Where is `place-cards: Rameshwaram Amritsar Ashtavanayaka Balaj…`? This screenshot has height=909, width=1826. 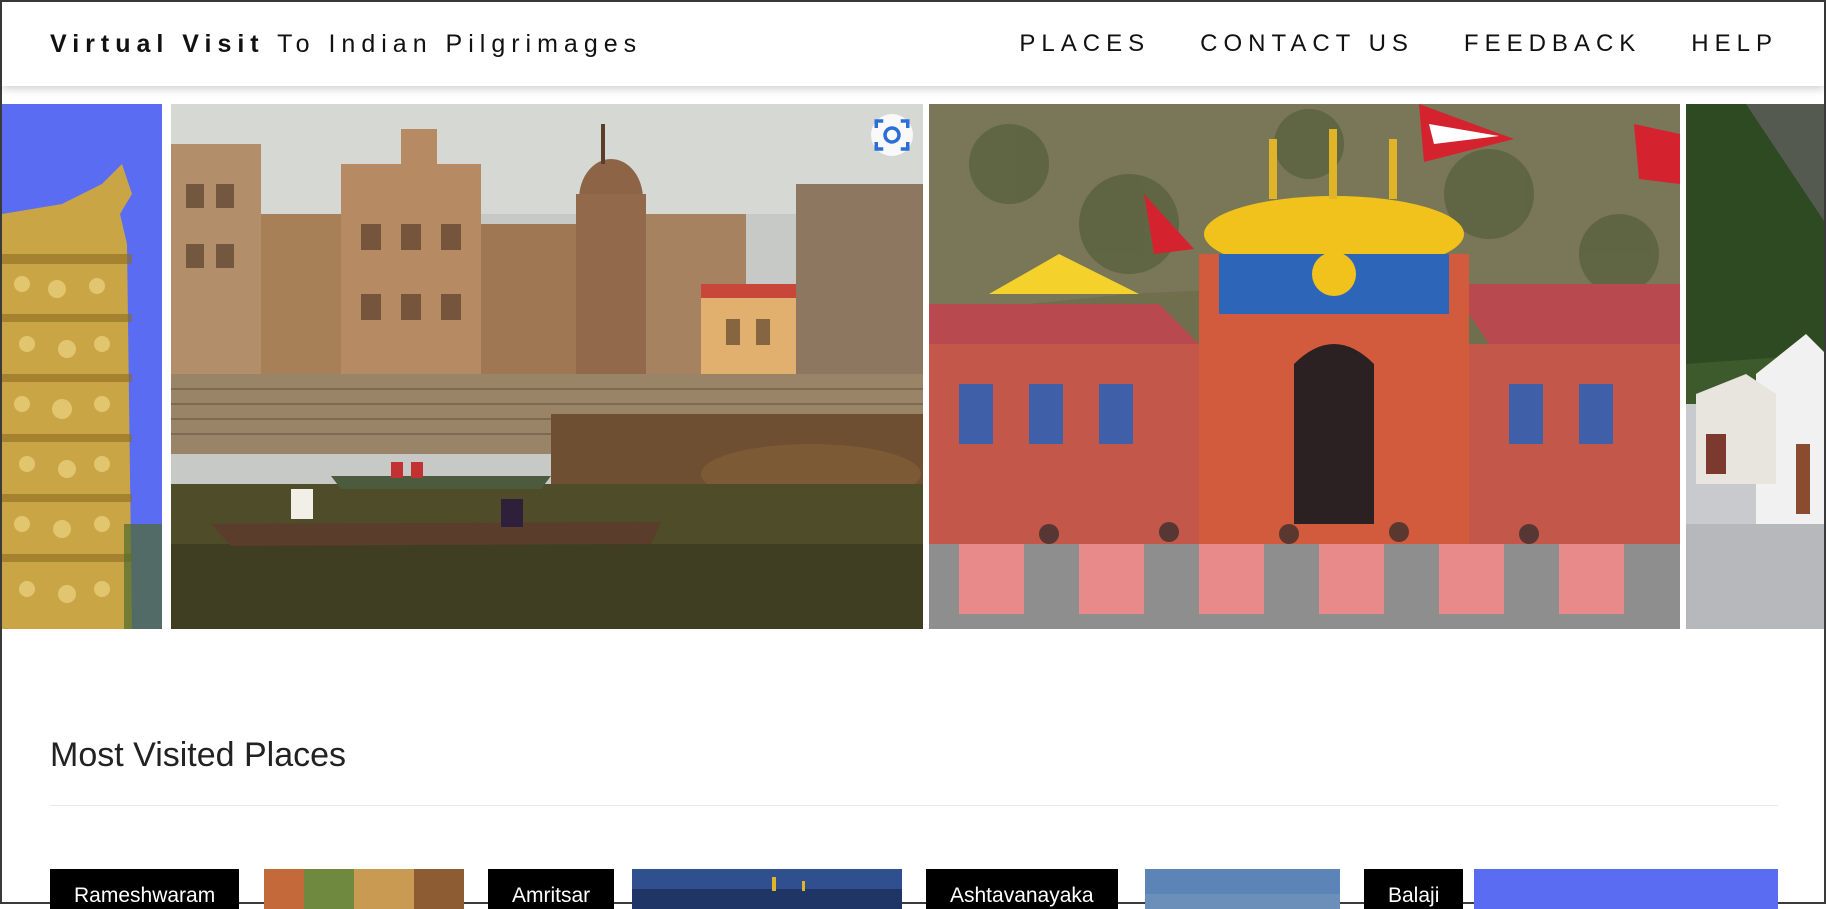
place-cards: Rameshwaram Amritsar Ashtavanayaka Balaj… is located at coordinates (914, 889).